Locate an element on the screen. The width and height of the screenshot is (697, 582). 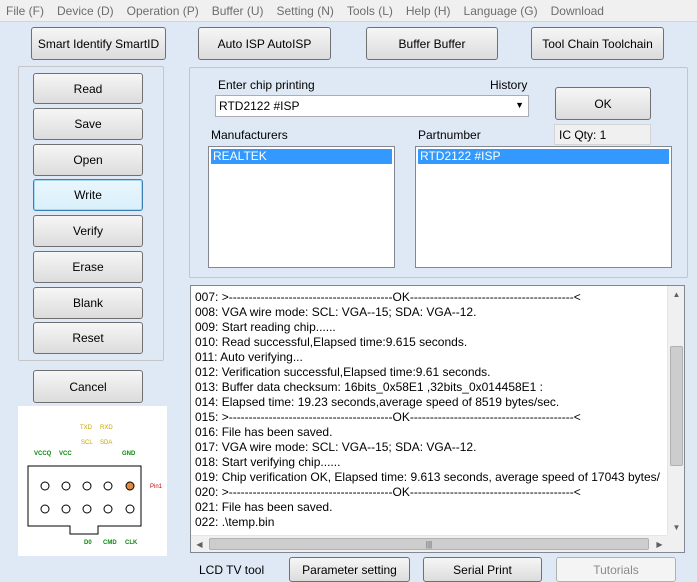
chip-printing-value: RTD2122 #ISP is located at coordinates (259, 106).